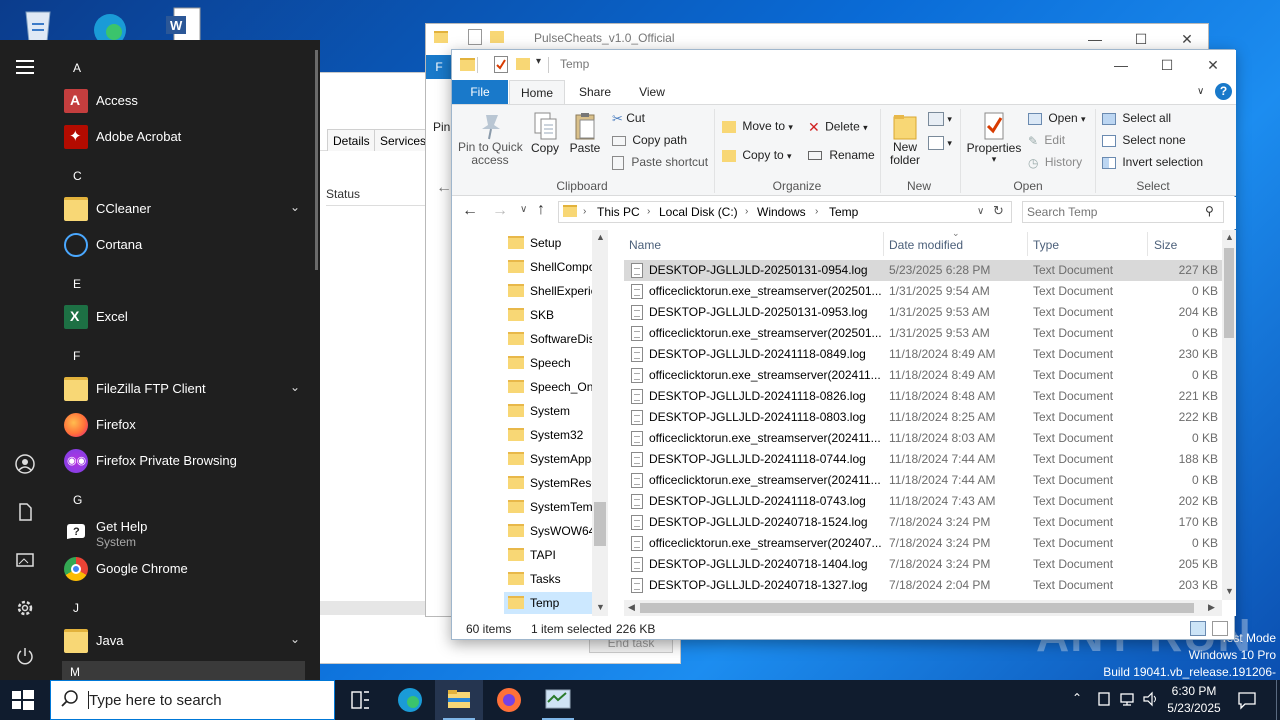  I want to click on tab-services: Services, so click(403, 140).